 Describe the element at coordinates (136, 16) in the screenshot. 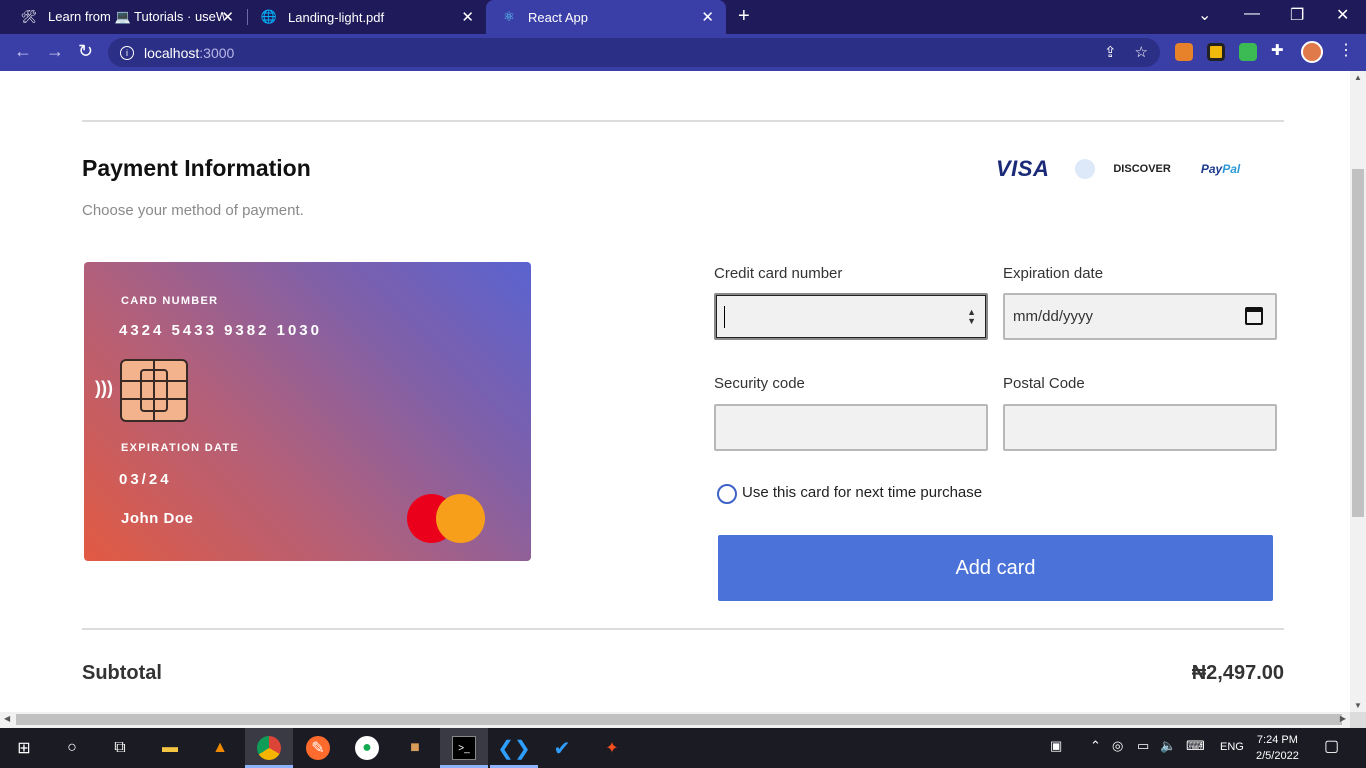

I see `tab-title: Learn from 💻 Tutorials · useWeb` at that location.